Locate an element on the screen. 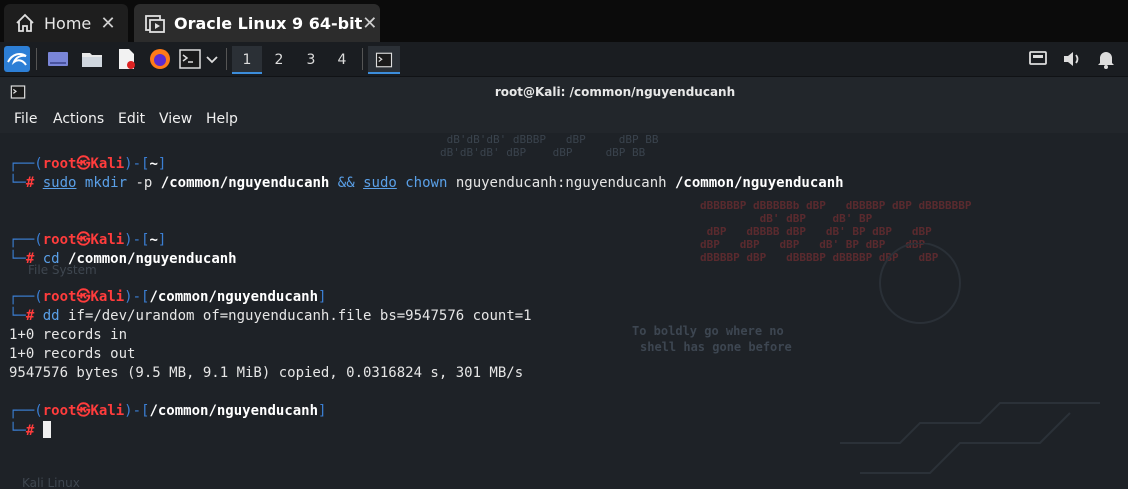 This screenshot has height=489, width=1128. text-editor-icon is located at coordinates (126, 59).